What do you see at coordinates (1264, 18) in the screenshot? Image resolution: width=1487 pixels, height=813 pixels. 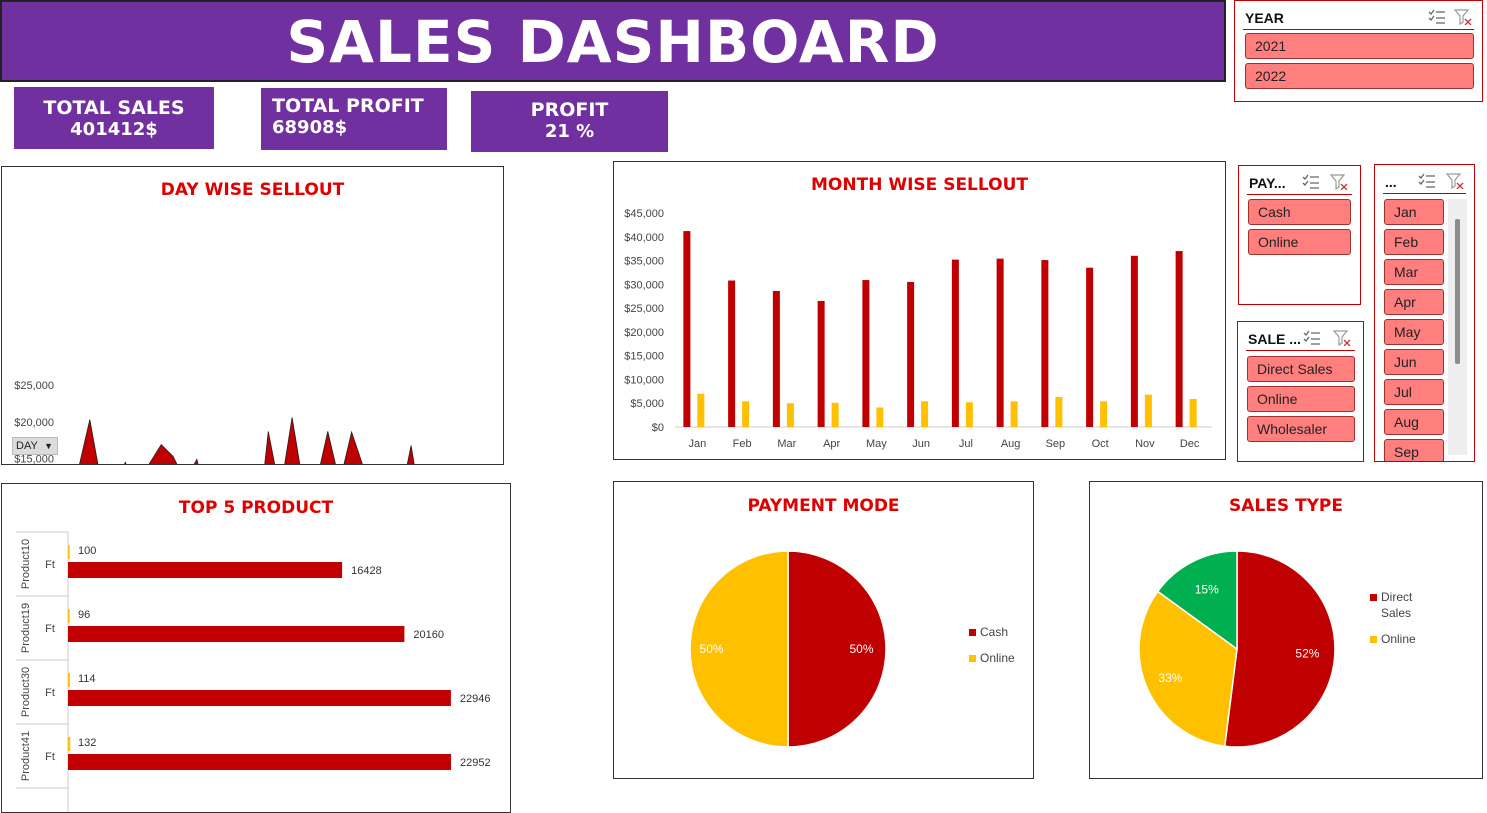 I see `year-slicer-title: YEAR` at bounding box center [1264, 18].